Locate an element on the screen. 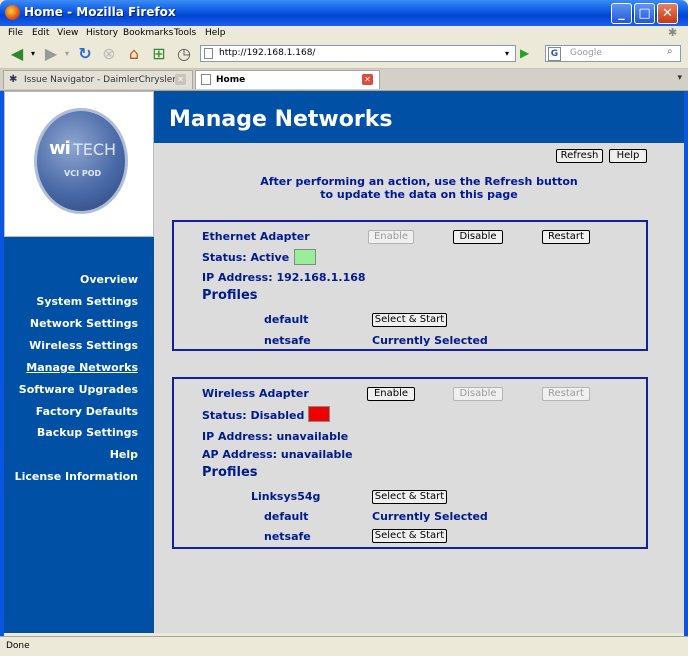 The width and height of the screenshot is (688, 656). google-engine-icon: G is located at coordinates (554, 54).